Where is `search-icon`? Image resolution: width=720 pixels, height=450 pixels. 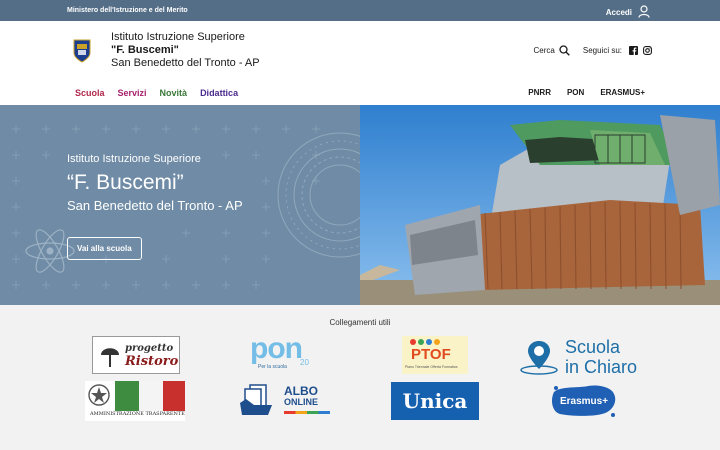
search-icon is located at coordinates (564, 50).